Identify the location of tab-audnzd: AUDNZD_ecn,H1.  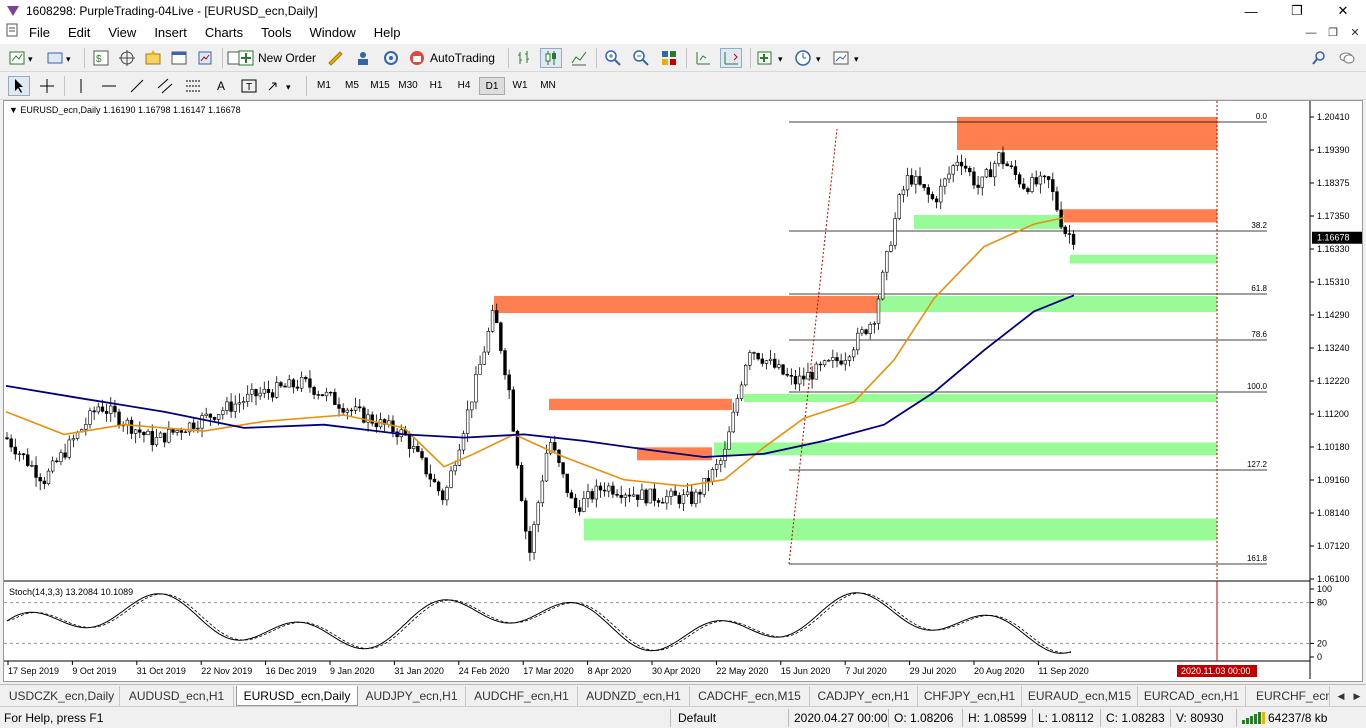
(634, 696).